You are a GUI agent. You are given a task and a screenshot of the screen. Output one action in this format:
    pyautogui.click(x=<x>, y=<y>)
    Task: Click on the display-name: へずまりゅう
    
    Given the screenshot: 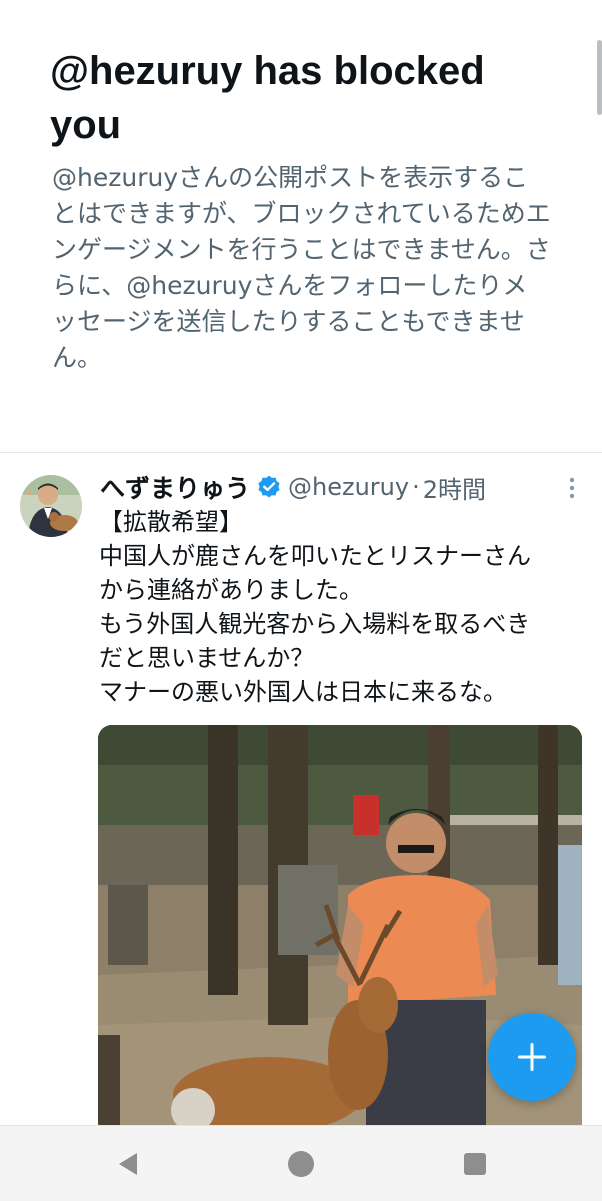 What is the action you would take?
    pyautogui.click(x=175, y=487)
    